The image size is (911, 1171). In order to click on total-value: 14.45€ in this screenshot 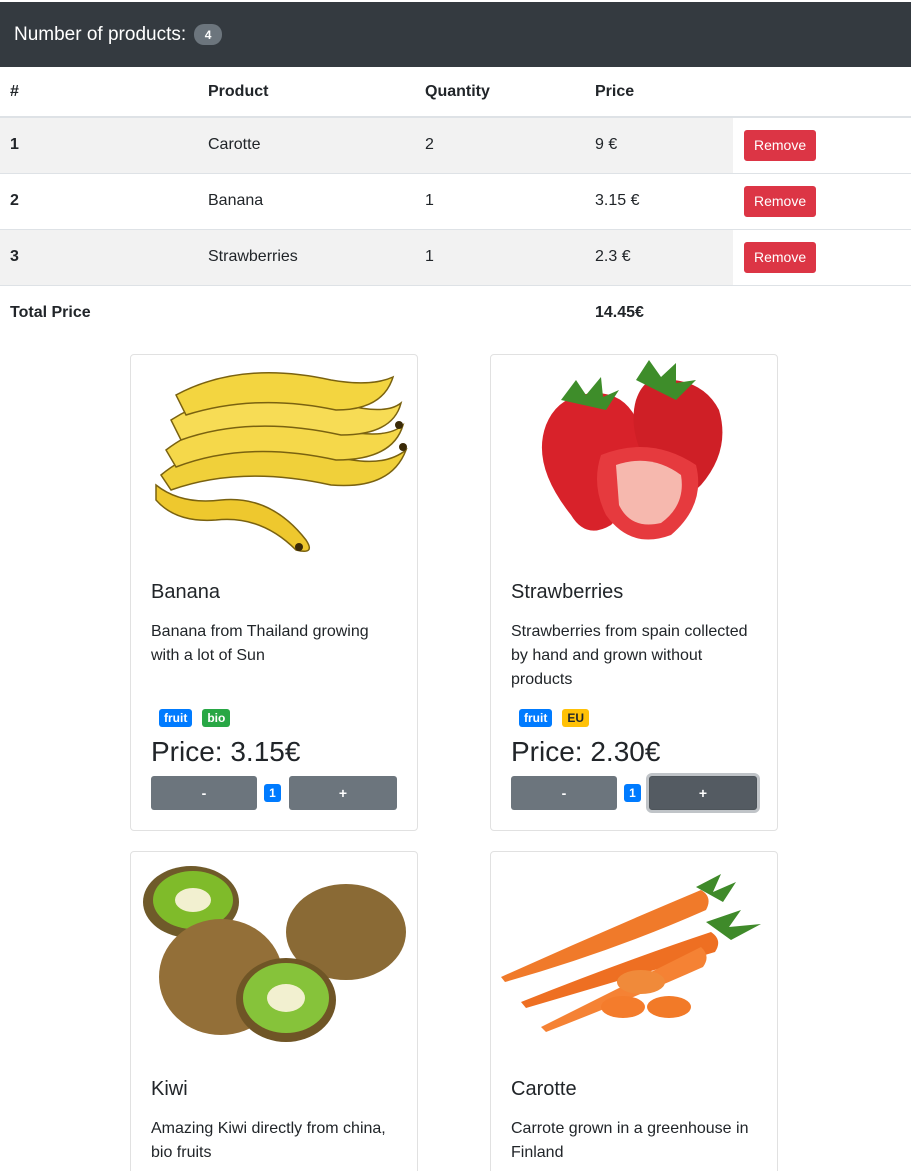, I will do `click(658, 312)`.